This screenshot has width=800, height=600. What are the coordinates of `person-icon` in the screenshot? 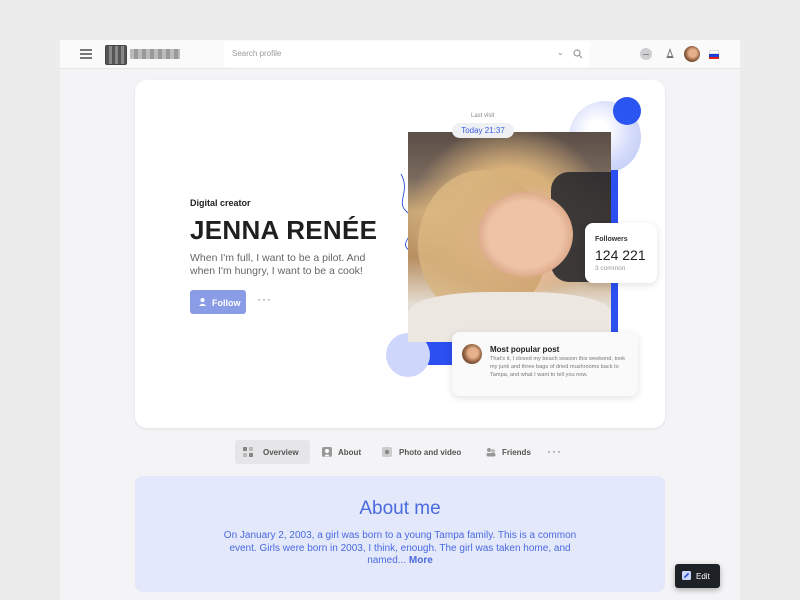 It's located at (327, 452).